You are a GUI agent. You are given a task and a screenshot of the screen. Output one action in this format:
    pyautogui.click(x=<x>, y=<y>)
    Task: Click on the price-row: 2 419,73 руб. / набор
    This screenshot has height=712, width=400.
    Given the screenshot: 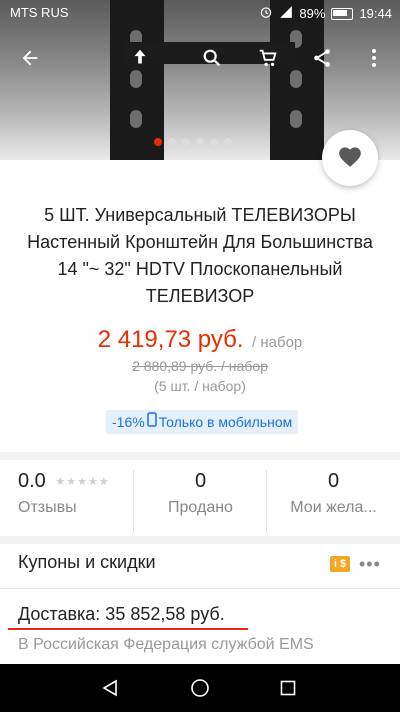 What is the action you would take?
    pyautogui.click(x=200, y=340)
    